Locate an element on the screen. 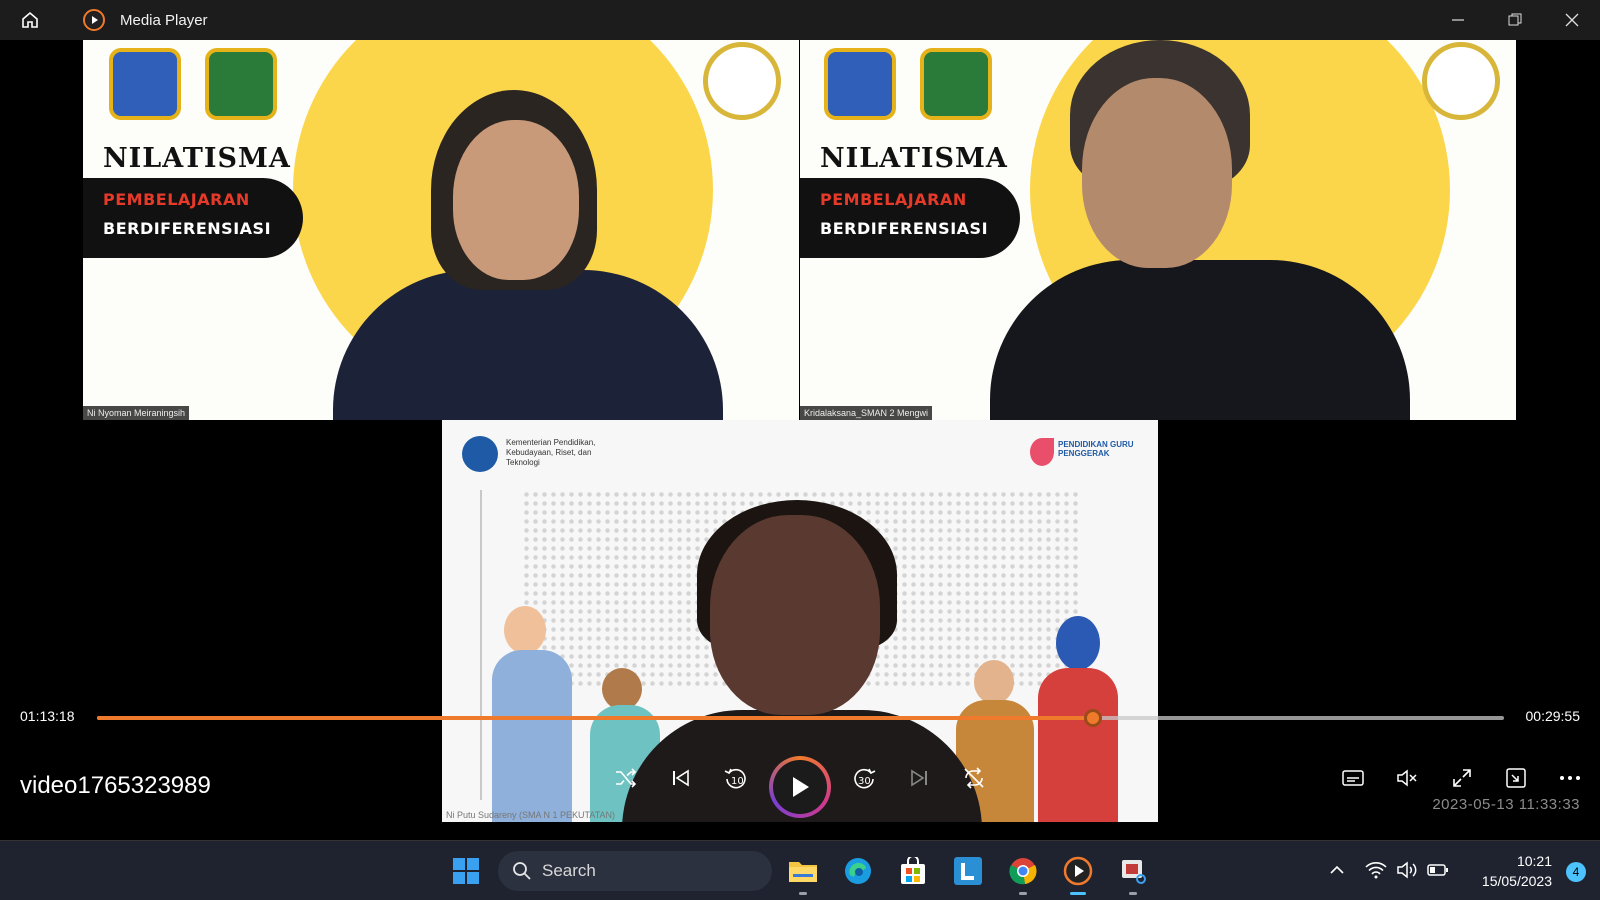  skip-previous-icon is located at coordinates (681, 778).